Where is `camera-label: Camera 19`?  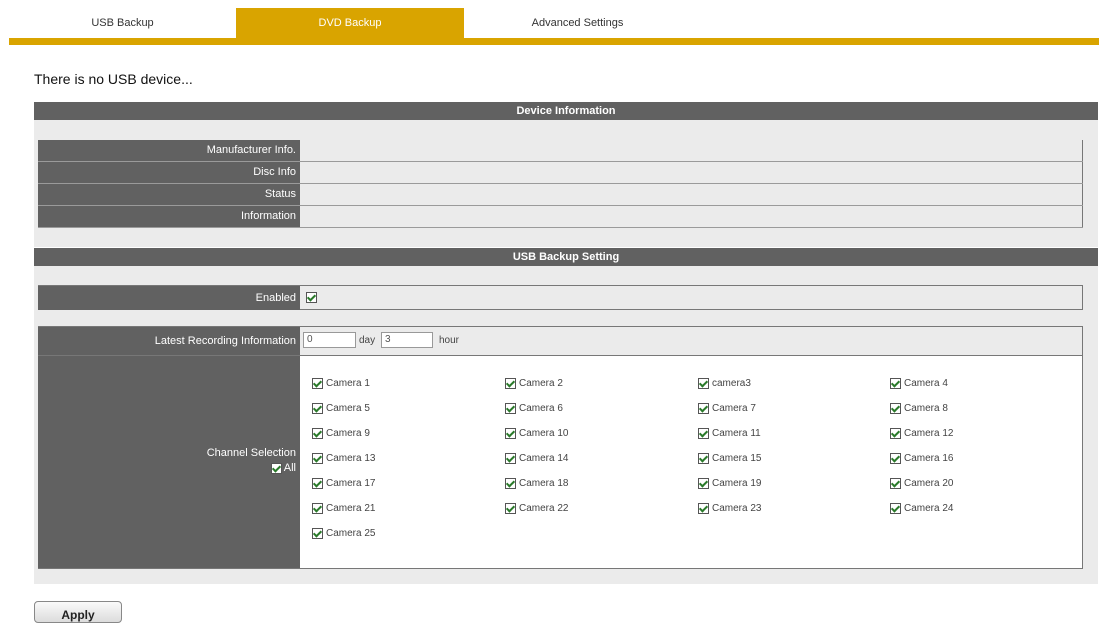
camera-label: Camera 19 is located at coordinates (737, 484).